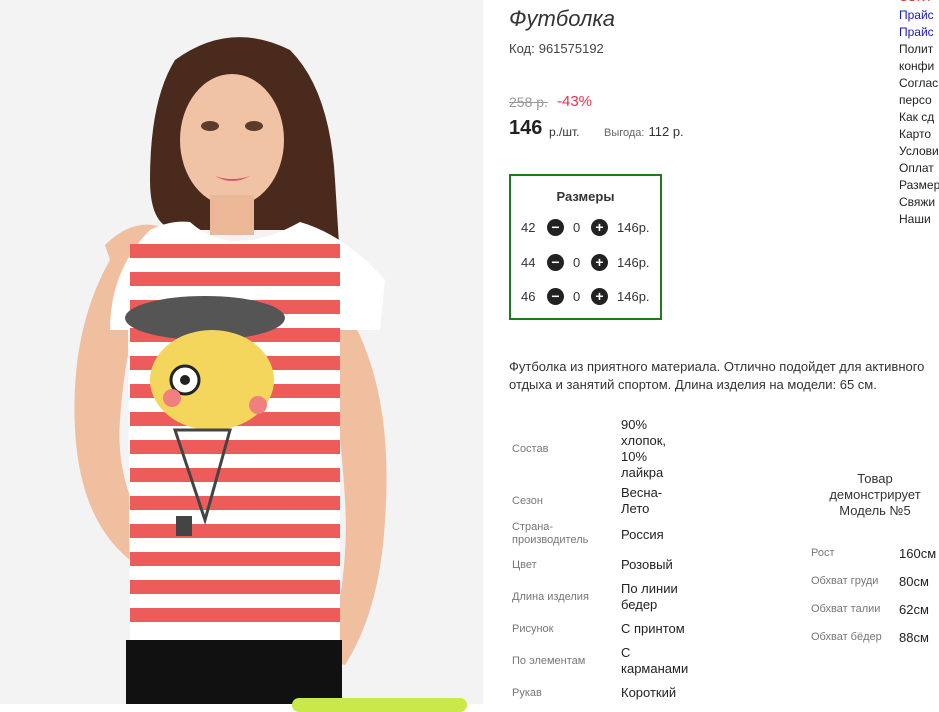  What do you see at coordinates (917, 202) in the screenshot?
I see `sidebar-link: Свяжи` at bounding box center [917, 202].